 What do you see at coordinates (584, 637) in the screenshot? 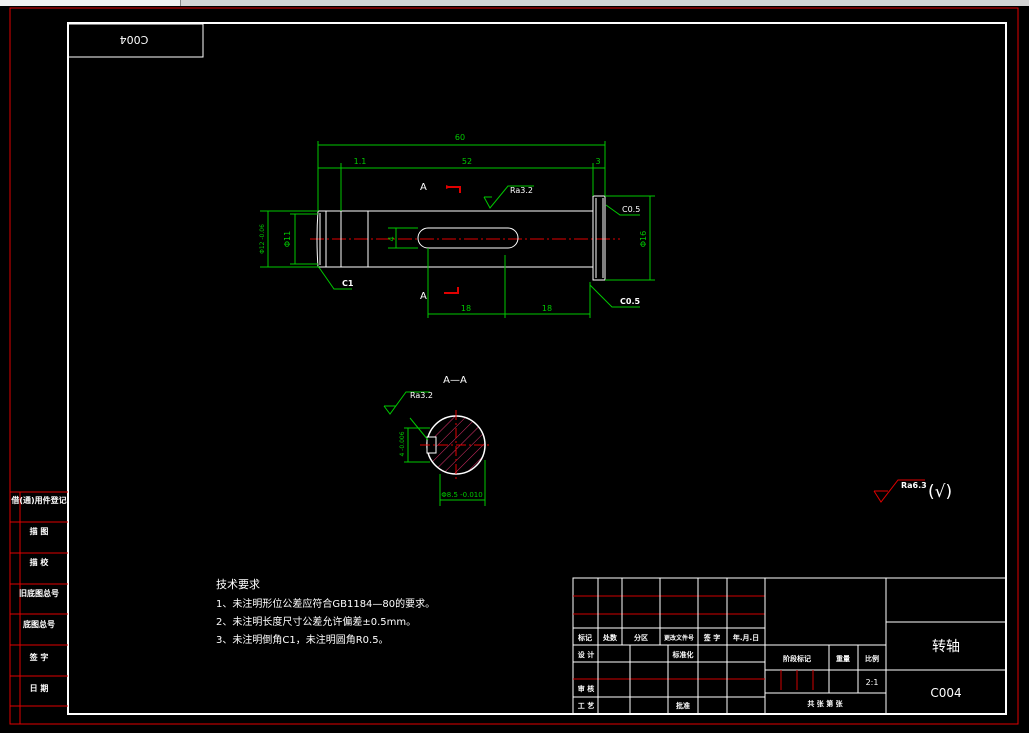
I see `tb-mark: 标记` at bounding box center [584, 637].